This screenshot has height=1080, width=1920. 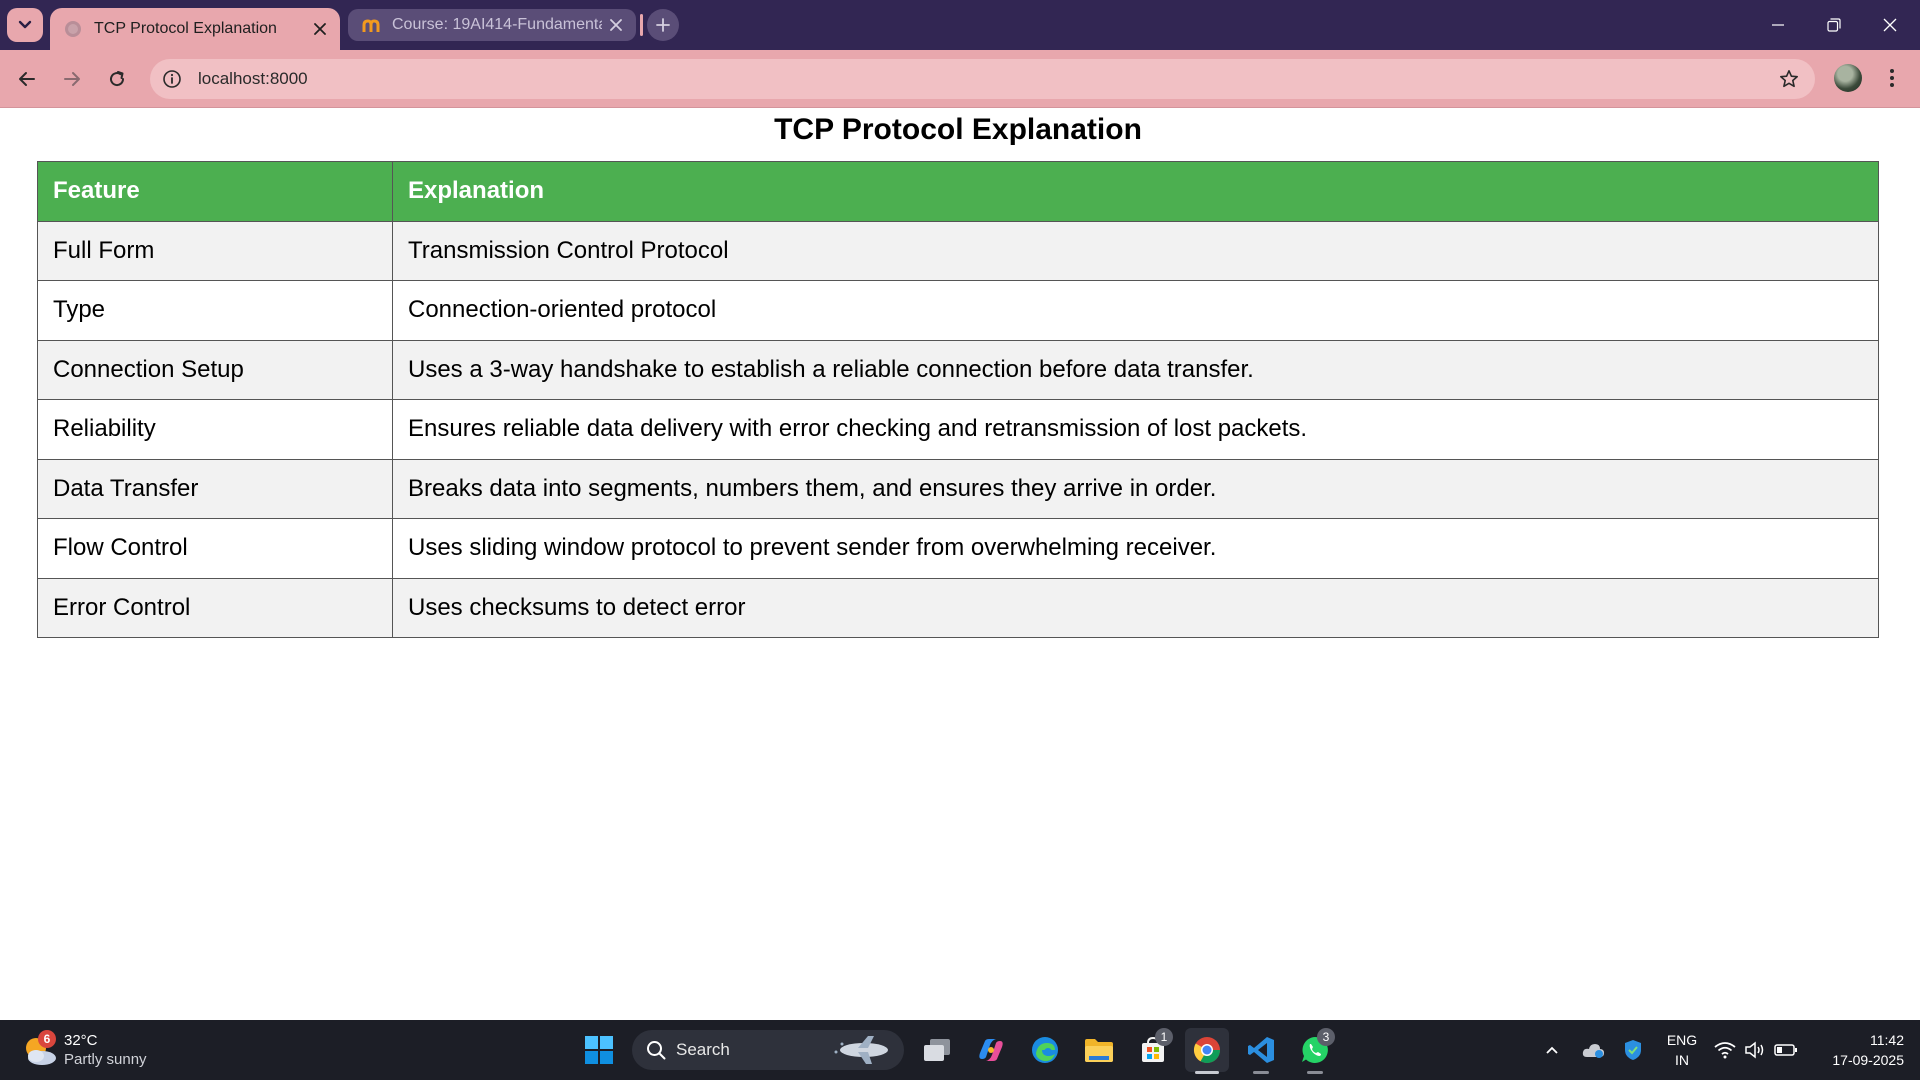 What do you see at coordinates (40, 1049) in the screenshot?
I see `partly-sunny-icon: 6` at bounding box center [40, 1049].